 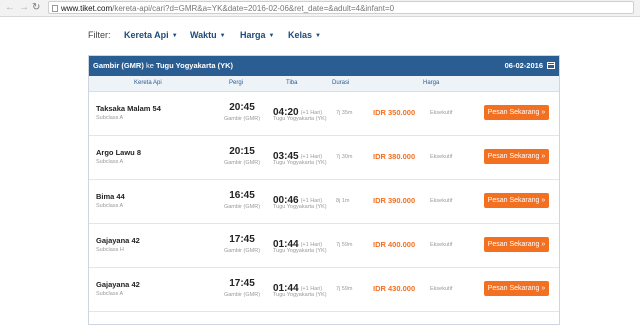 I want to click on filter-harga-label: Harga, so click(x=253, y=35).